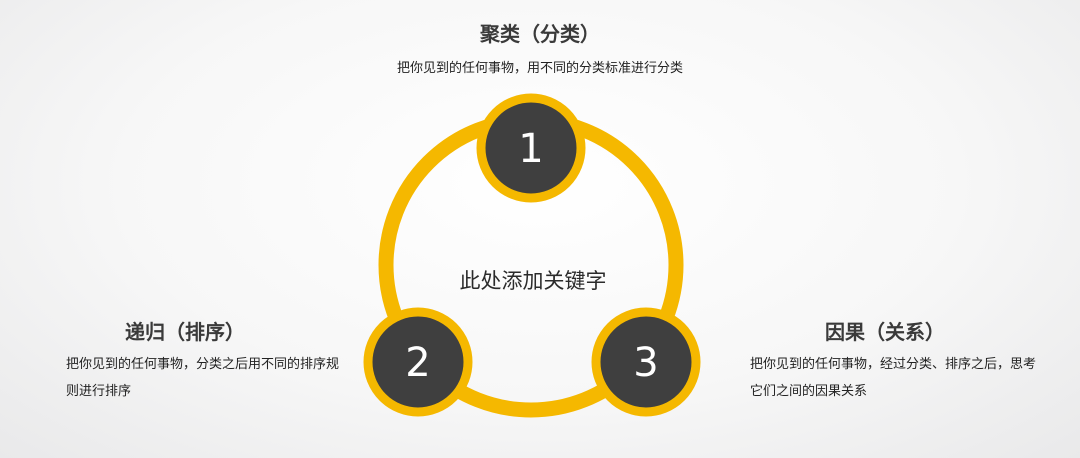 The height and width of the screenshot is (458, 1080). What do you see at coordinates (893, 378) in the screenshot?
I see `node-3-description: 把你见到的任何事物，经过分类、排序之后，思考它们之间的因果关系` at bounding box center [893, 378].